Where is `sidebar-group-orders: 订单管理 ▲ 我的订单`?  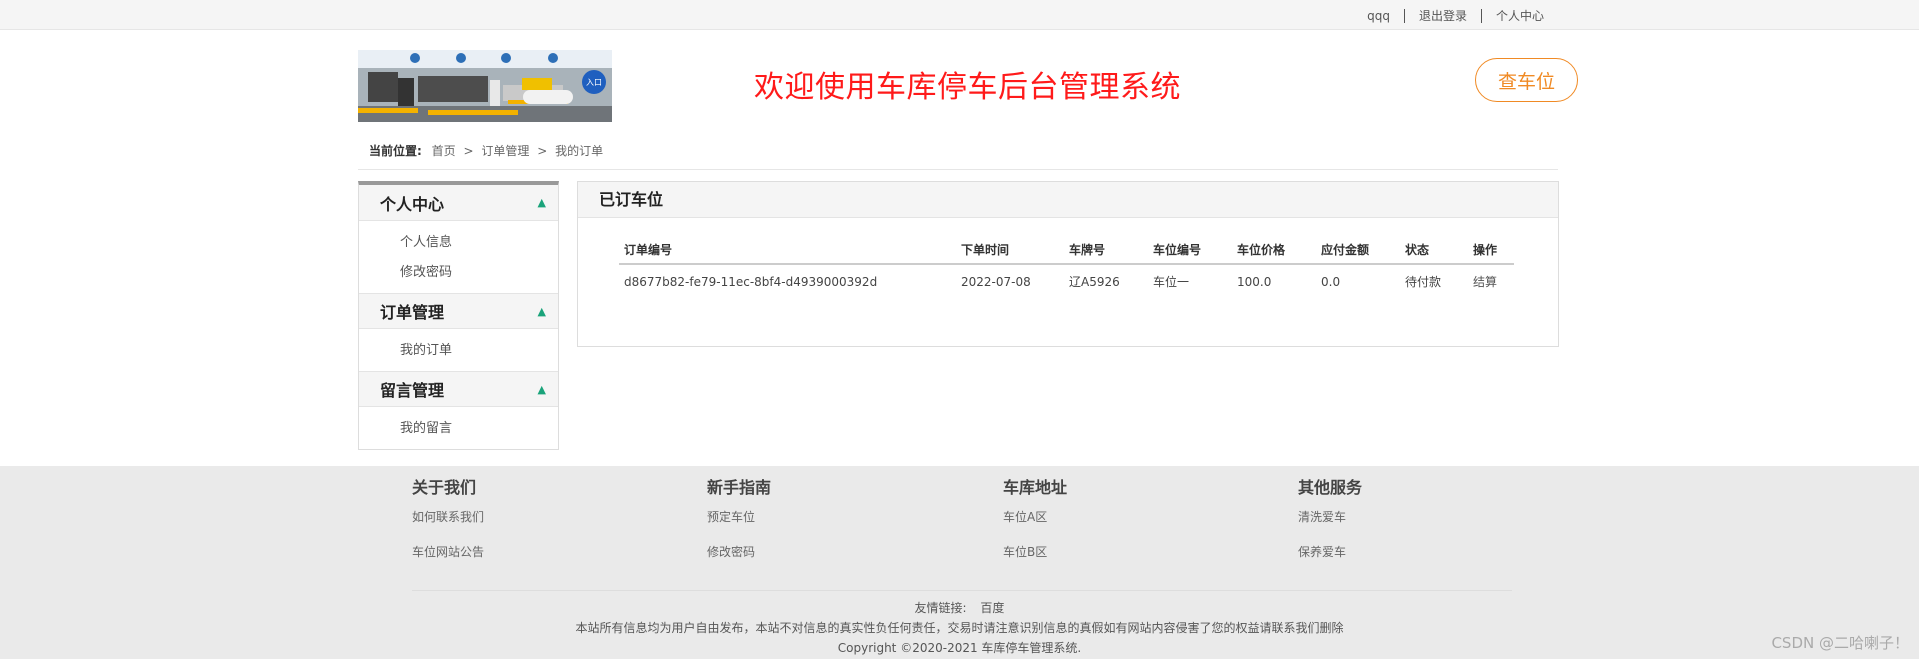
sidebar-group-orders: 订单管理 ▲ 我的订单 is located at coordinates (458, 332).